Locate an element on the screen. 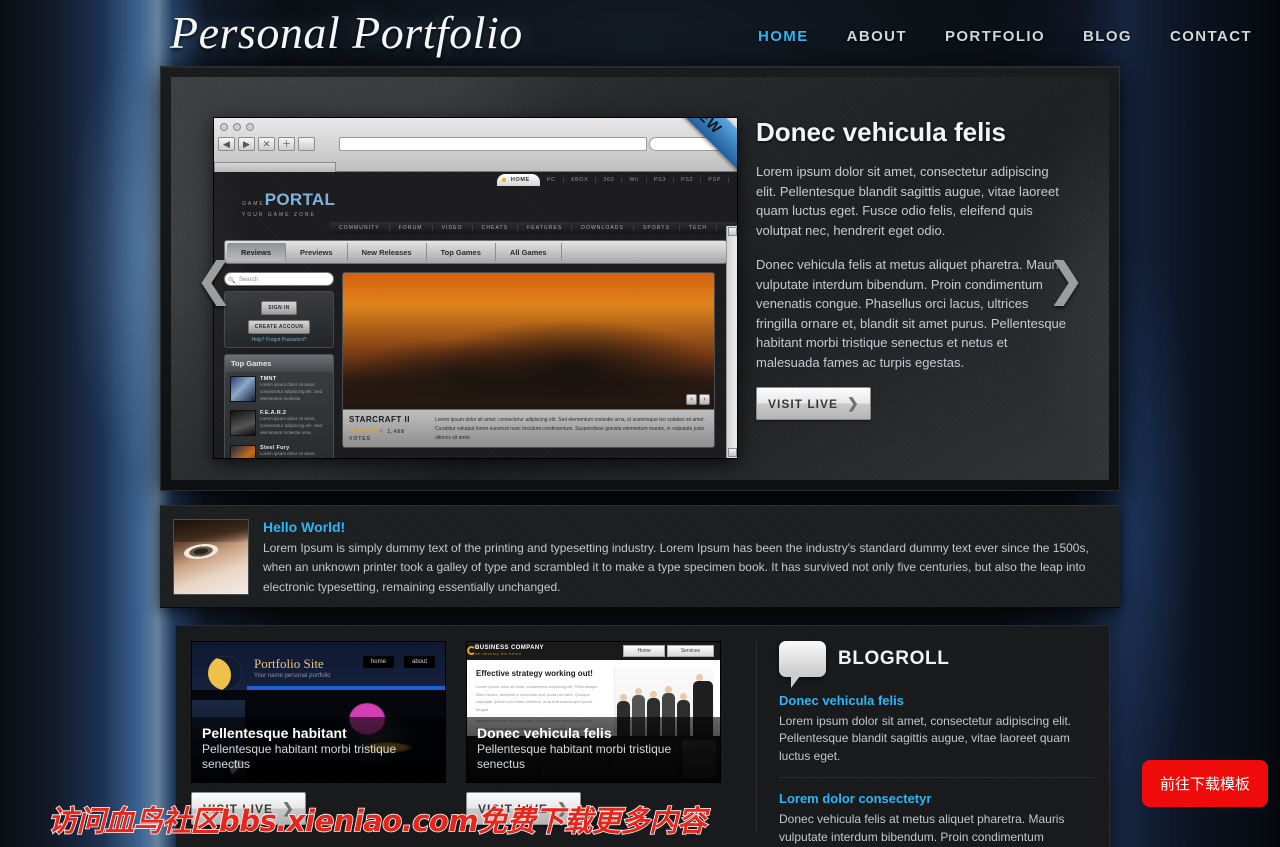  slider-next-button: ❯ is located at coordinates (1069, 278).